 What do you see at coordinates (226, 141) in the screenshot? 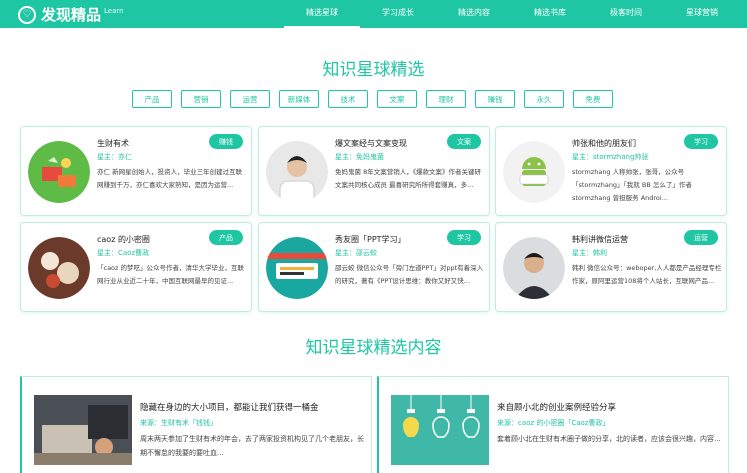
I see `category-badge: 赚钱` at bounding box center [226, 141].